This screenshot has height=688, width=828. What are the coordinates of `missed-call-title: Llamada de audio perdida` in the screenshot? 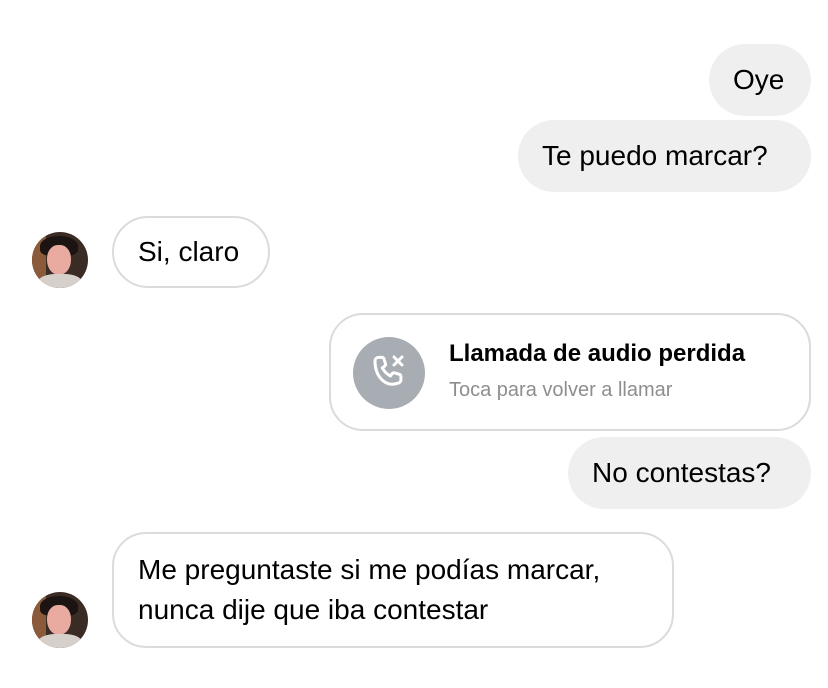 It's located at (597, 353).